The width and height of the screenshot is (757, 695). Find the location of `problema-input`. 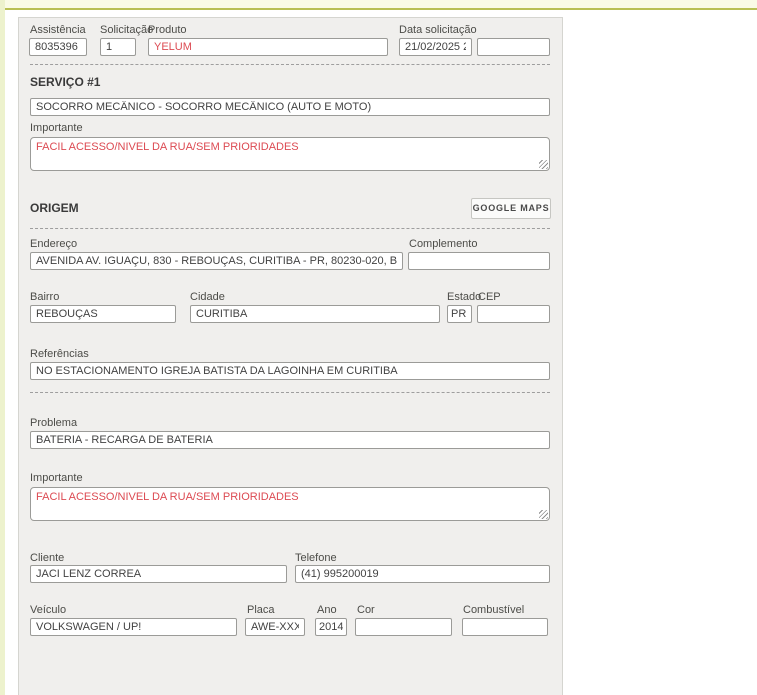

problema-input is located at coordinates (290, 440).